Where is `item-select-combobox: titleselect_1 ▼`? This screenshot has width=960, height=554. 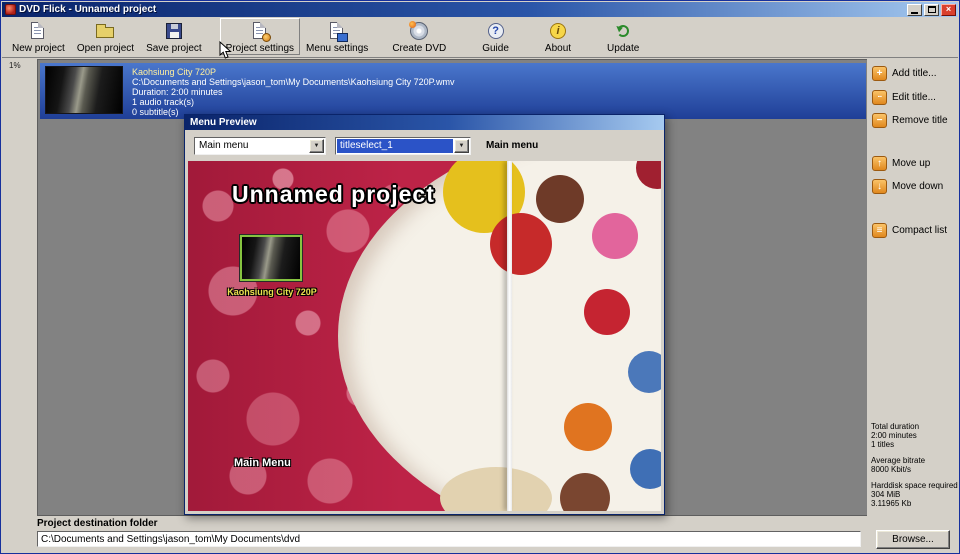
item-select-combobox: titleselect_1 ▼ is located at coordinates (403, 146).